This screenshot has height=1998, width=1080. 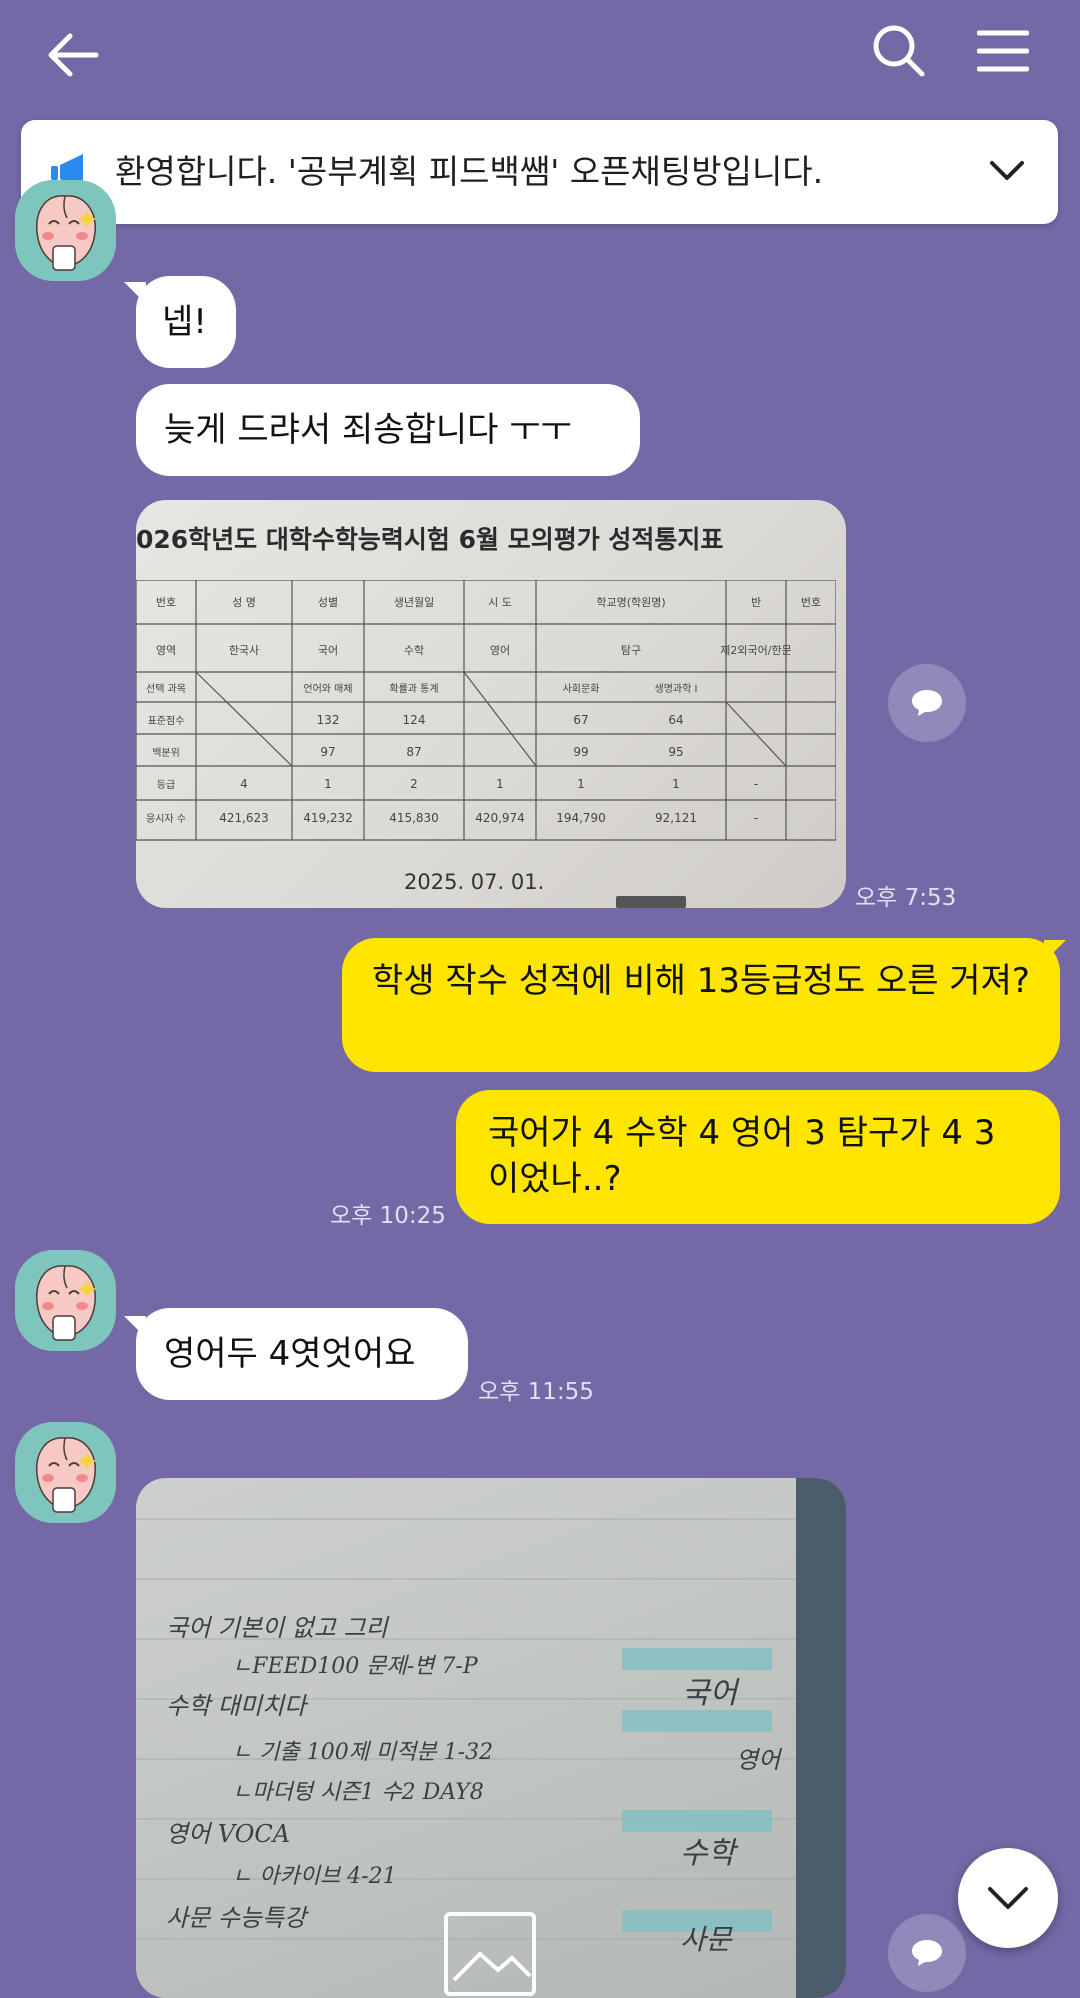 What do you see at coordinates (676, 689) in the screenshot?
I see `table-select-cell: 생명과학 I` at bounding box center [676, 689].